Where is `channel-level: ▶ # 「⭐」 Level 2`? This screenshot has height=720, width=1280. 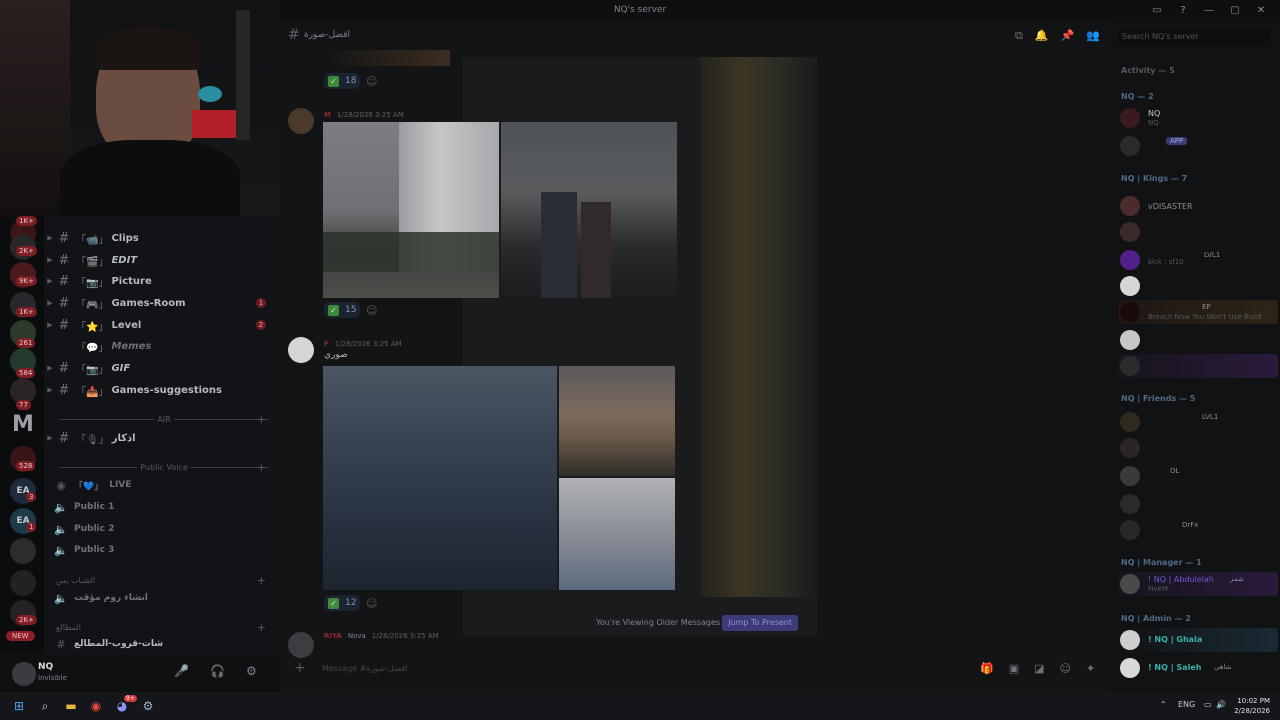 channel-level: ▶ # 「⭐」 Level 2 is located at coordinates (162, 325).